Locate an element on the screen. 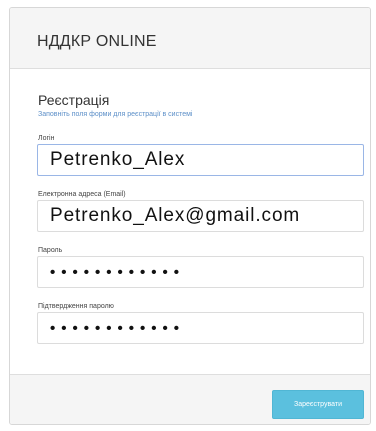 The width and height of the screenshot is (376, 431). panel-footer: Зареєструвати is located at coordinates (190, 399).